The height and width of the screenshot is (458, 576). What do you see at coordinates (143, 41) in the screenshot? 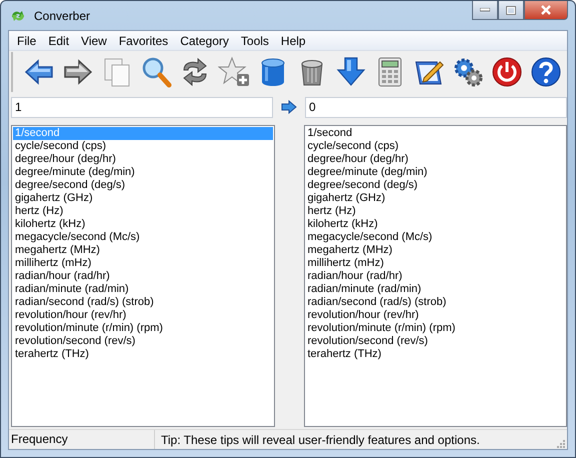
I see `menu-item: Favorites` at bounding box center [143, 41].